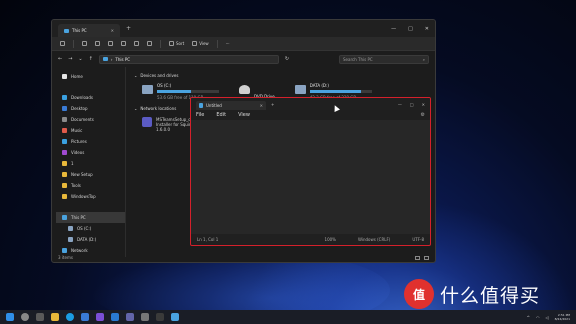 Image resolution: width=576 pixels, height=324 pixels. What do you see at coordinates (93, 174) in the screenshot?
I see `sidebar-item-new-setup: New Setup` at bounding box center [93, 174].